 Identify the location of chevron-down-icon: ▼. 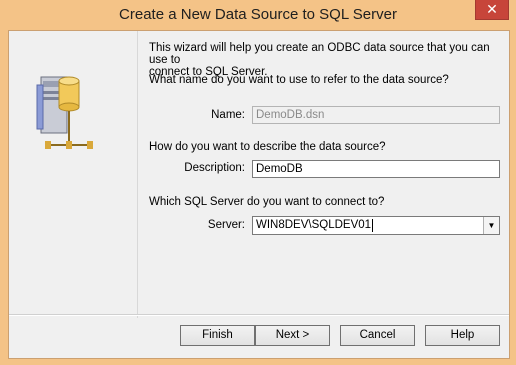
(491, 225).